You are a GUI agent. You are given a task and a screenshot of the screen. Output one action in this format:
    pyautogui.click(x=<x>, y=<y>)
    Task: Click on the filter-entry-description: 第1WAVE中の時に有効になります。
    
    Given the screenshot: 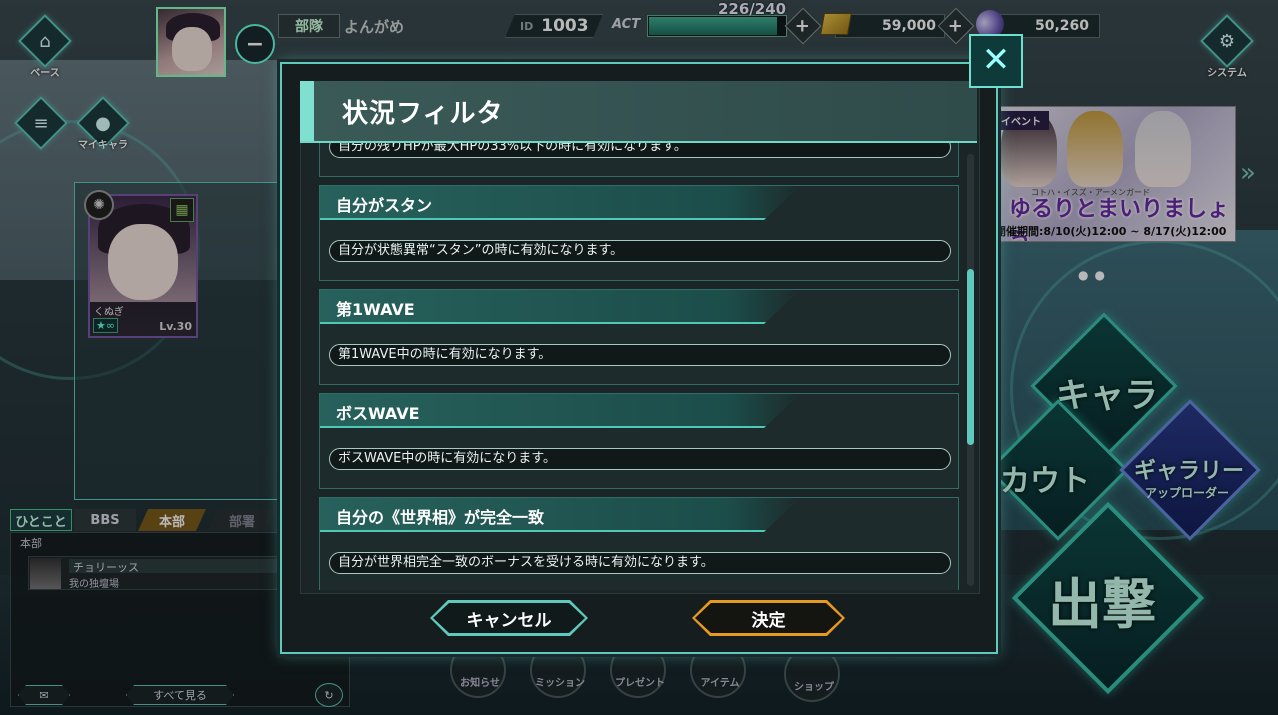 What is the action you would take?
    pyautogui.click(x=640, y=355)
    